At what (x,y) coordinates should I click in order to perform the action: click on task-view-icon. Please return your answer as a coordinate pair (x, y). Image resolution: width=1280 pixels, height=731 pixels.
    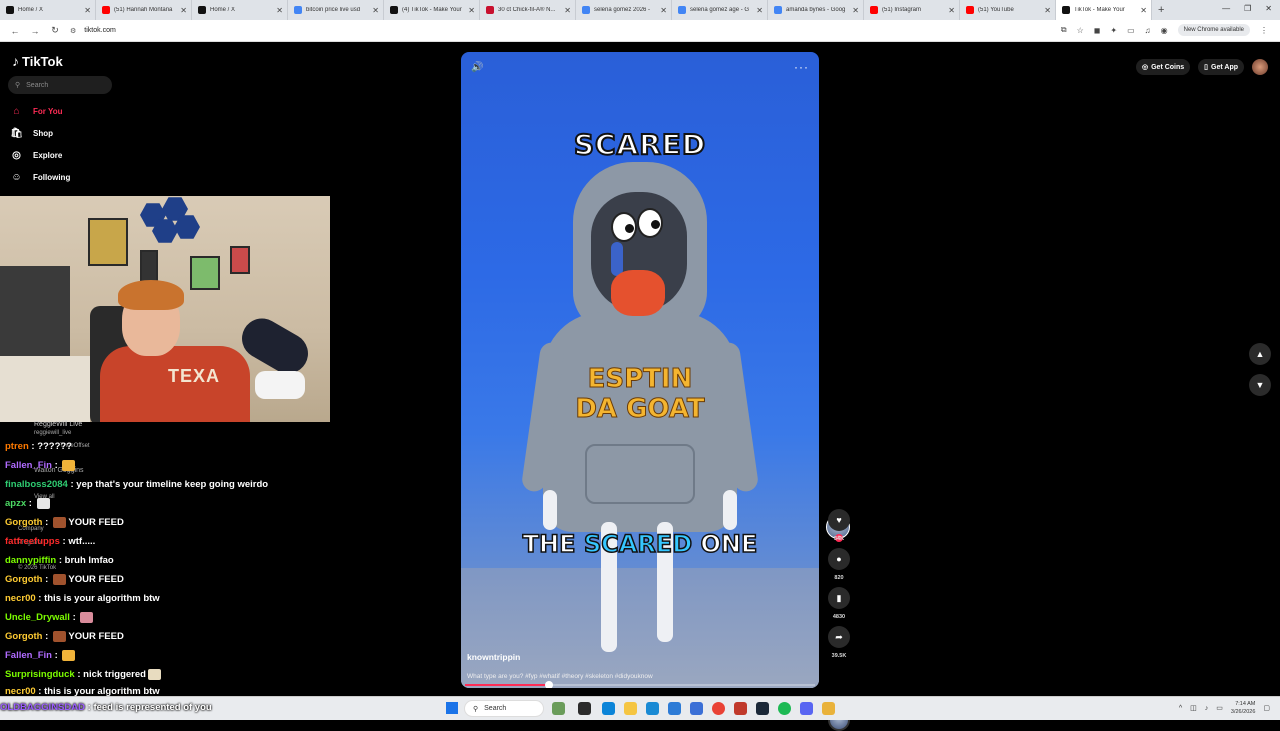
    Looking at the image, I should click on (584, 708).